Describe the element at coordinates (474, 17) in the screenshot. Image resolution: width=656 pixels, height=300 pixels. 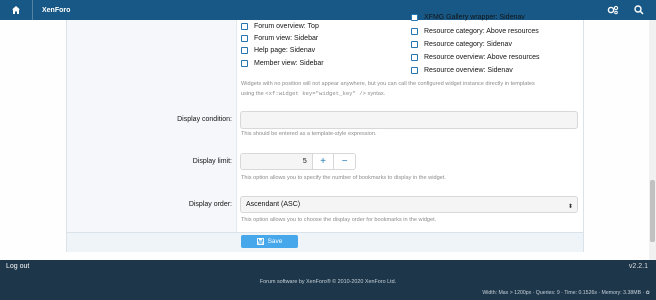
I see `position-label: XFMG Gallery wrapper: Sidenav` at that location.